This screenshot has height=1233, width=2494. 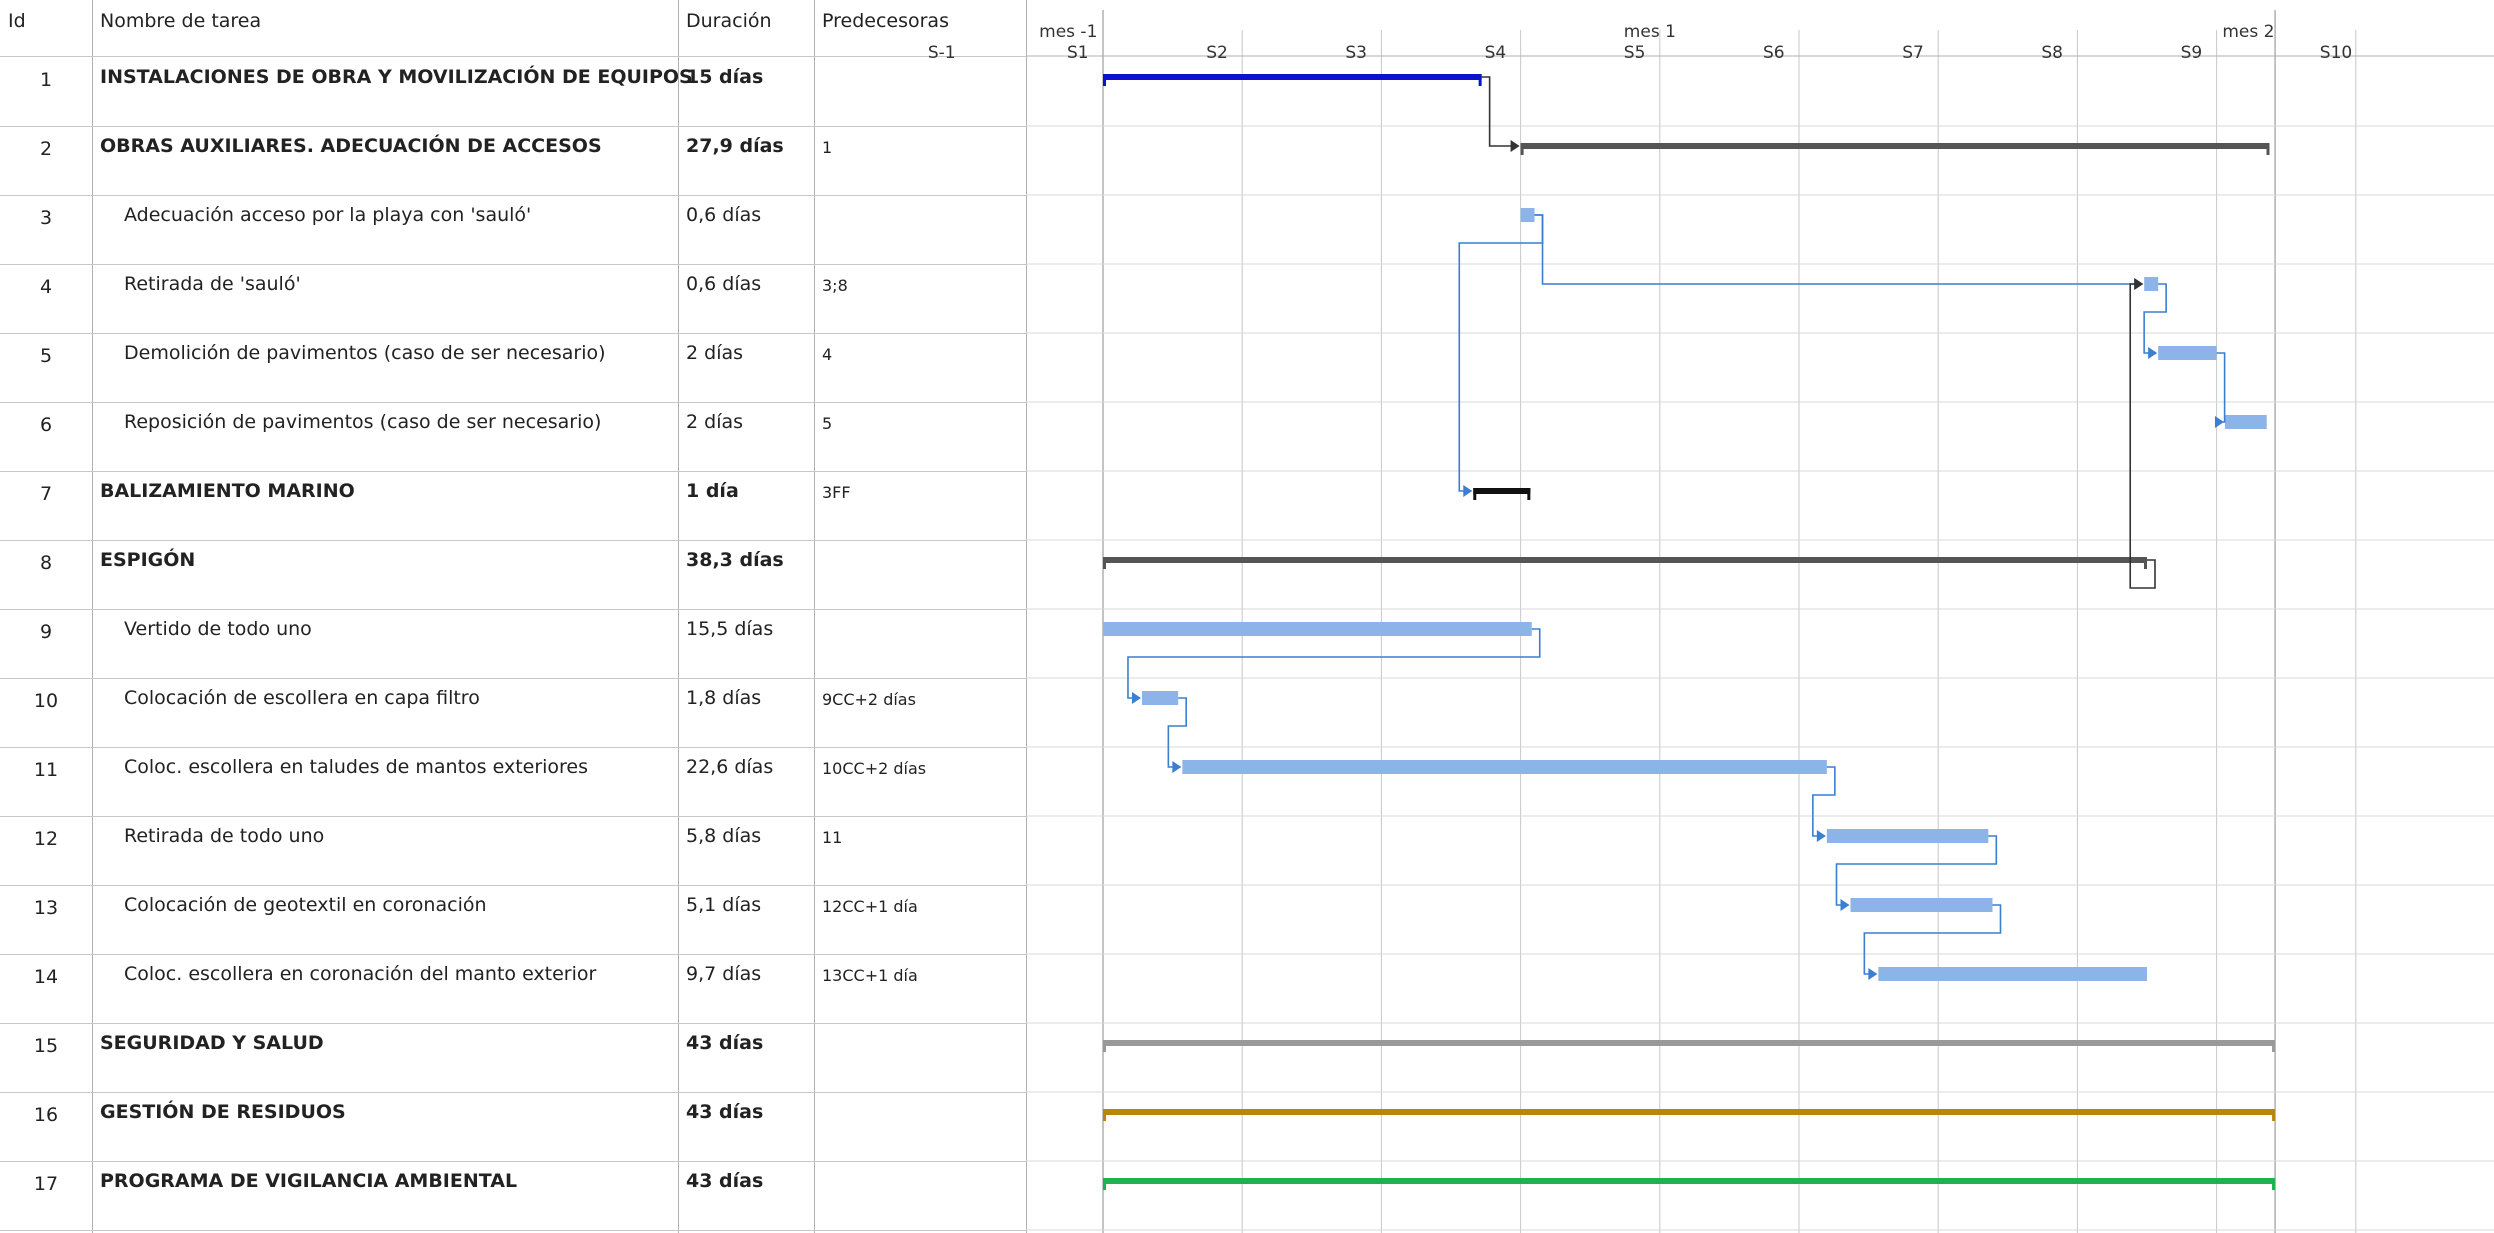 What do you see at coordinates (1634, 53) in the screenshot?
I see `week-label: S5` at bounding box center [1634, 53].